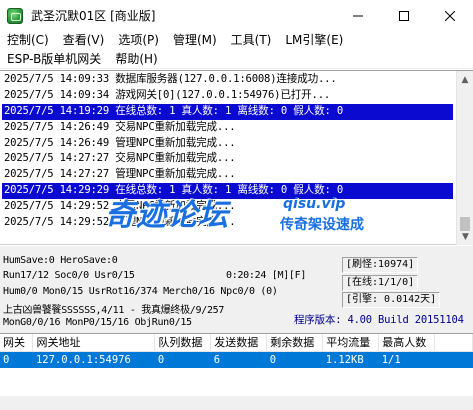  Describe the element at coordinates (314, 204) in the screenshot. I see `watermark-url: qisu.vip` at that location.